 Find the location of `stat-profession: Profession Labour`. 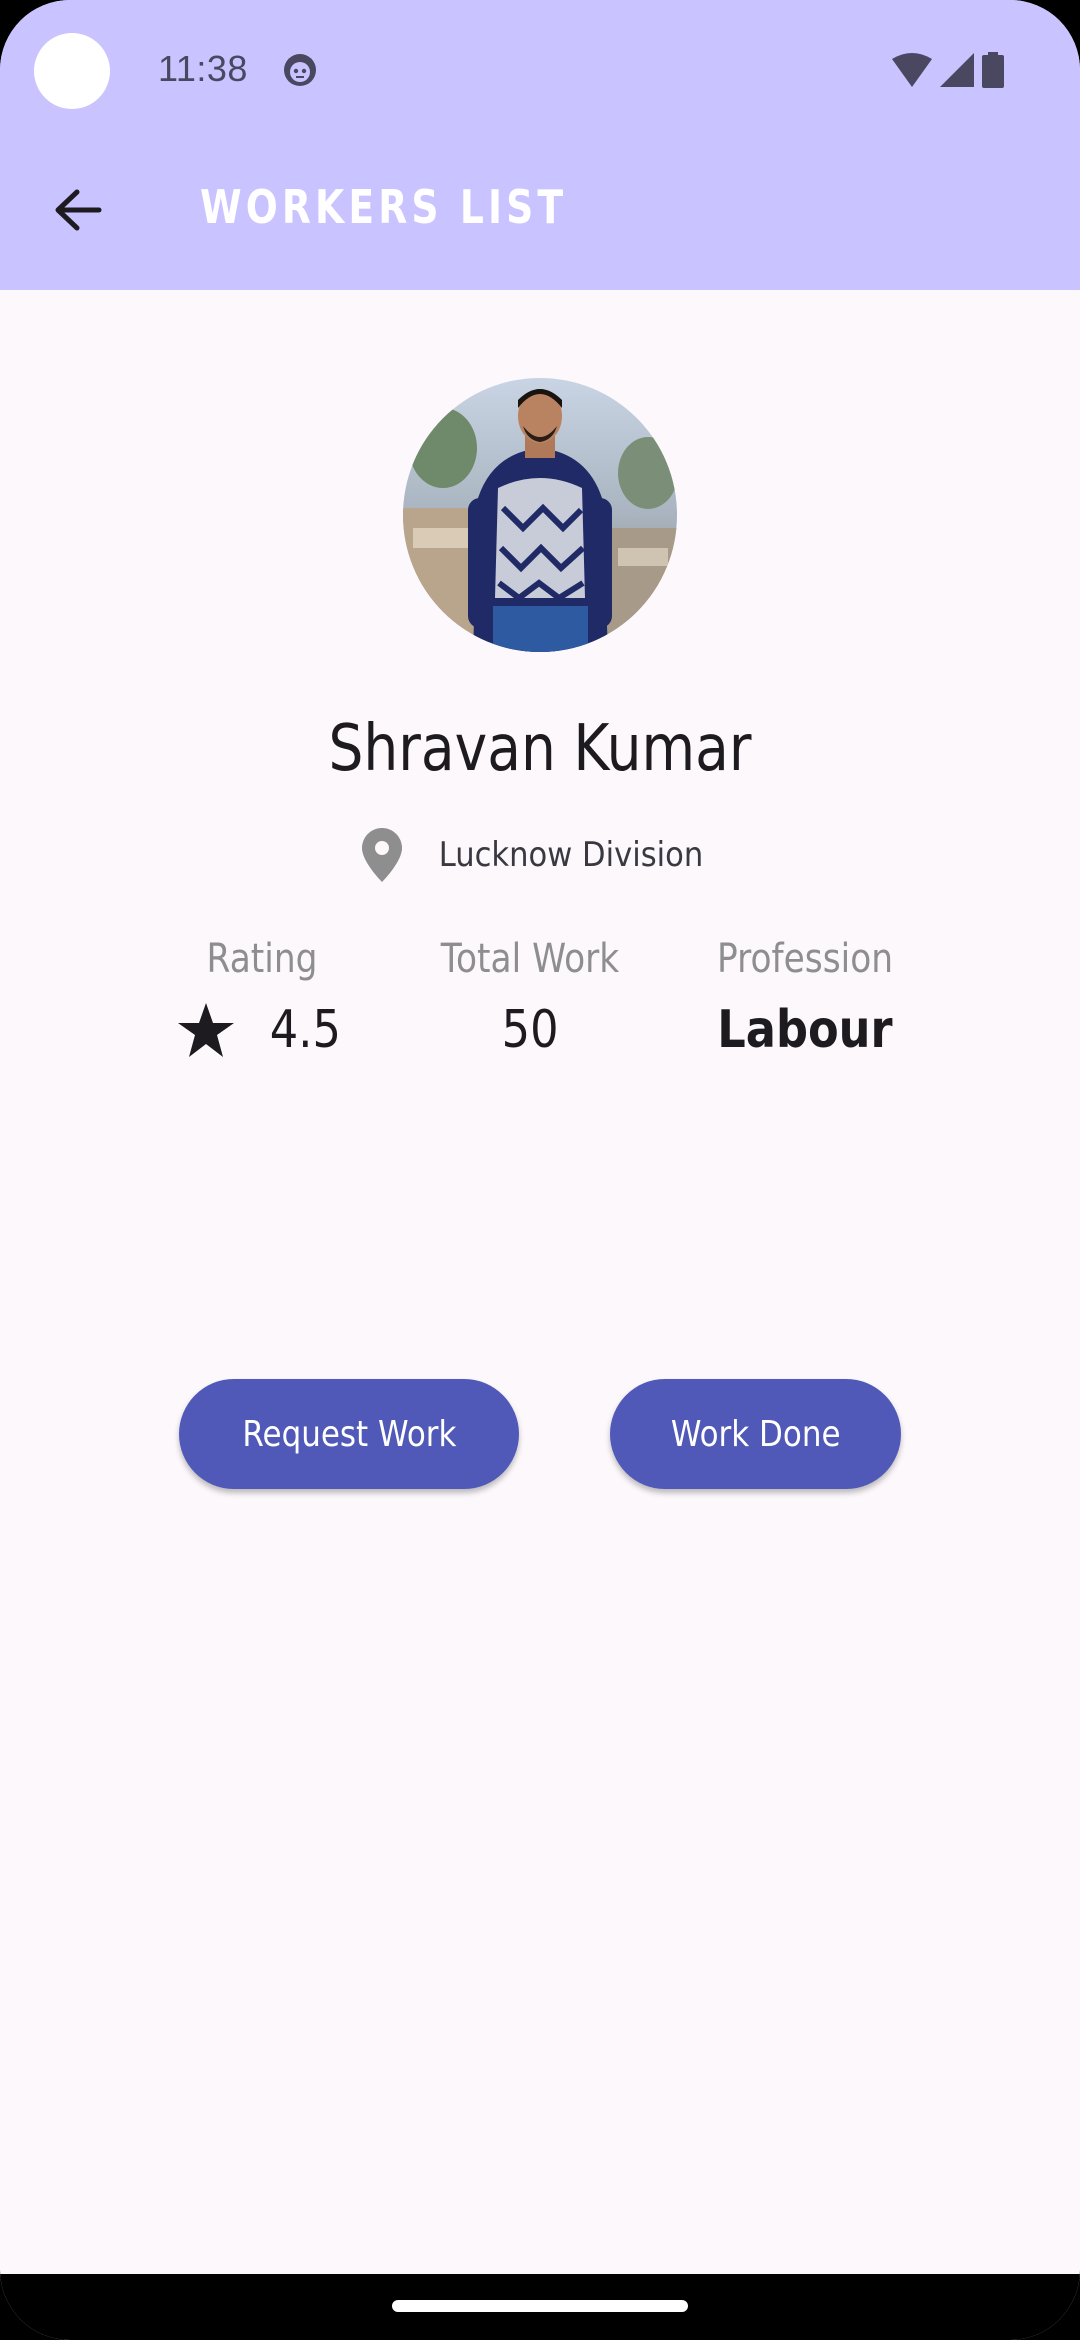

stat-profession: Profession Labour is located at coordinates (805, 998).